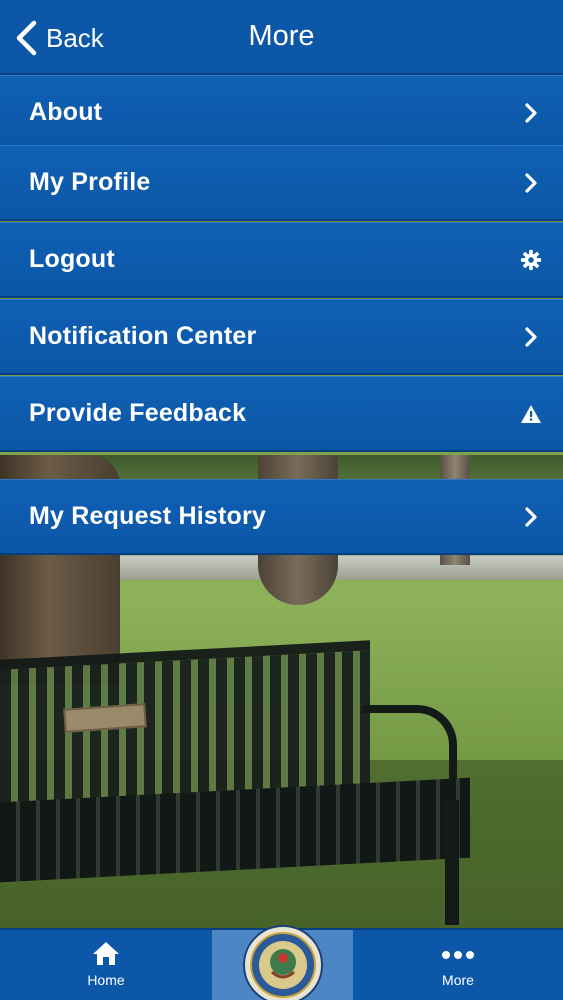 Image resolution: width=563 pixels, height=1000 pixels. What do you see at coordinates (66, 112) in the screenshot?
I see `menu-item-label: About` at bounding box center [66, 112].